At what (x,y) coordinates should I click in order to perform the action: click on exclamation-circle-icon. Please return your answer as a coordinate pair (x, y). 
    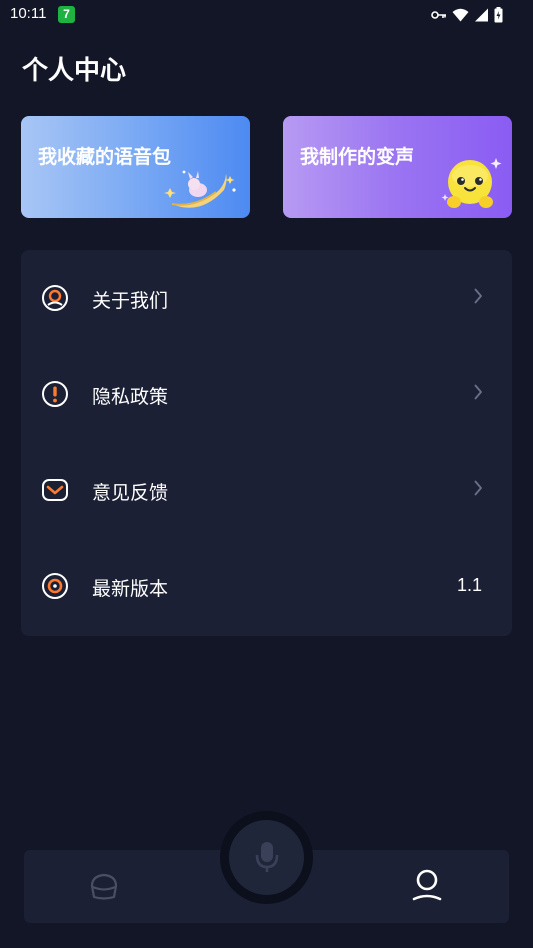
    Looking at the image, I should click on (55, 394).